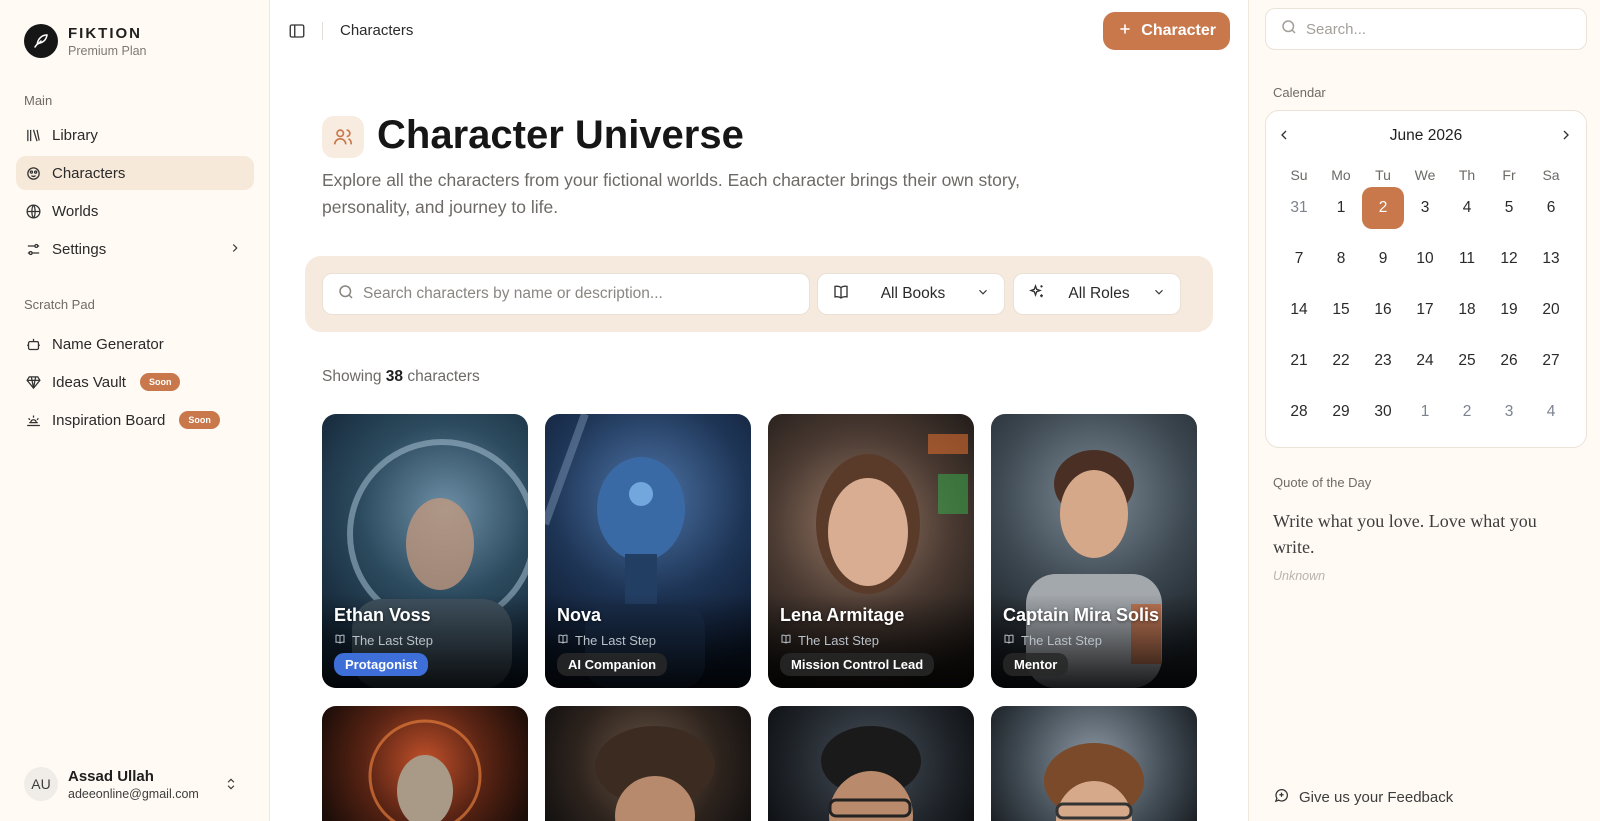 Image resolution: width=1600 pixels, height=821 pixels. Describe the element at coordinates (1467, 259) in the screenshot. I see `calendar-day: 11` at that location.